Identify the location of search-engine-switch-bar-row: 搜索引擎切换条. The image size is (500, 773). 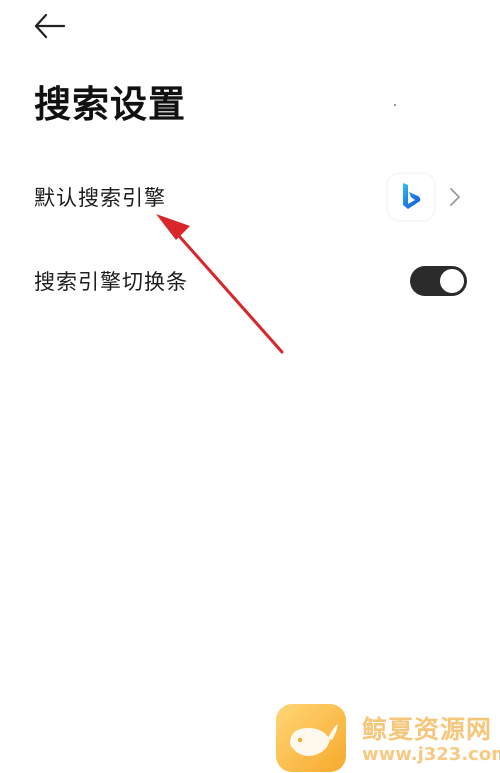
(250, 282).